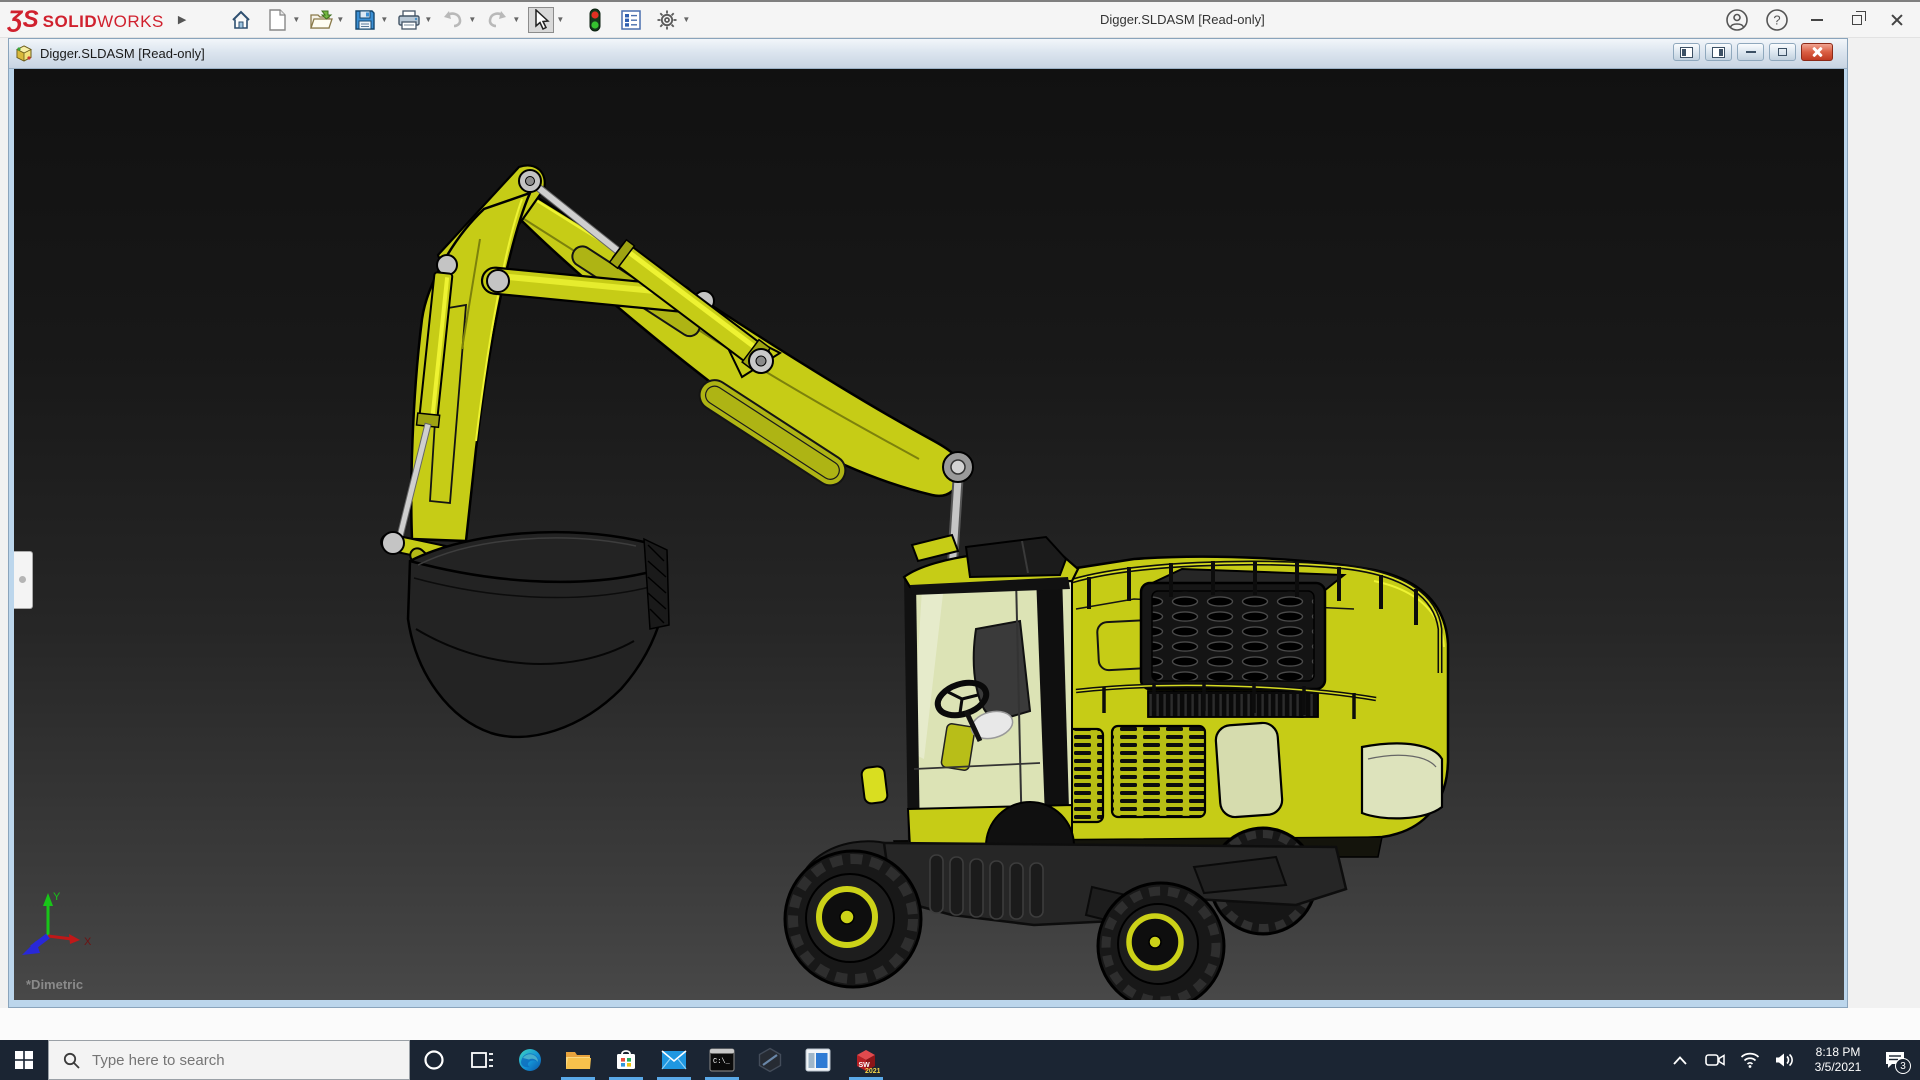  I want to click on redo-dropdown: ▼, so click(516, 19).